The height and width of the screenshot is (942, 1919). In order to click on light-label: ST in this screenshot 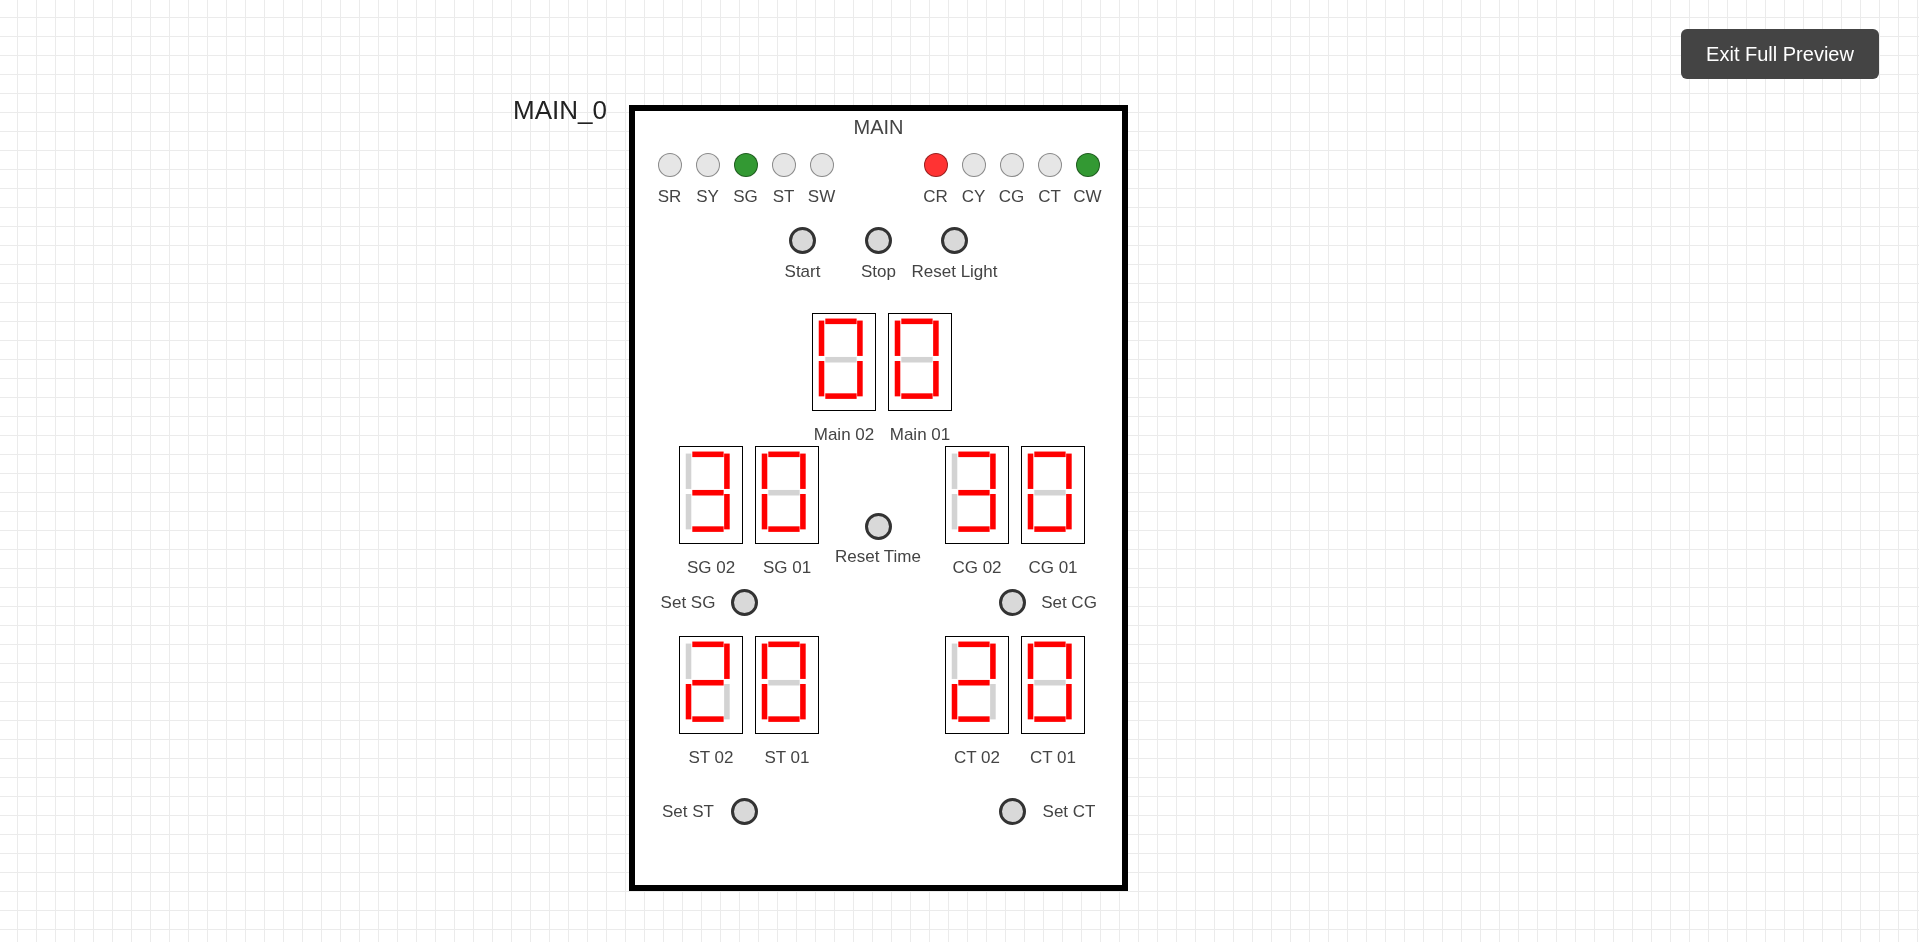, I will do `click(783, 197)`.